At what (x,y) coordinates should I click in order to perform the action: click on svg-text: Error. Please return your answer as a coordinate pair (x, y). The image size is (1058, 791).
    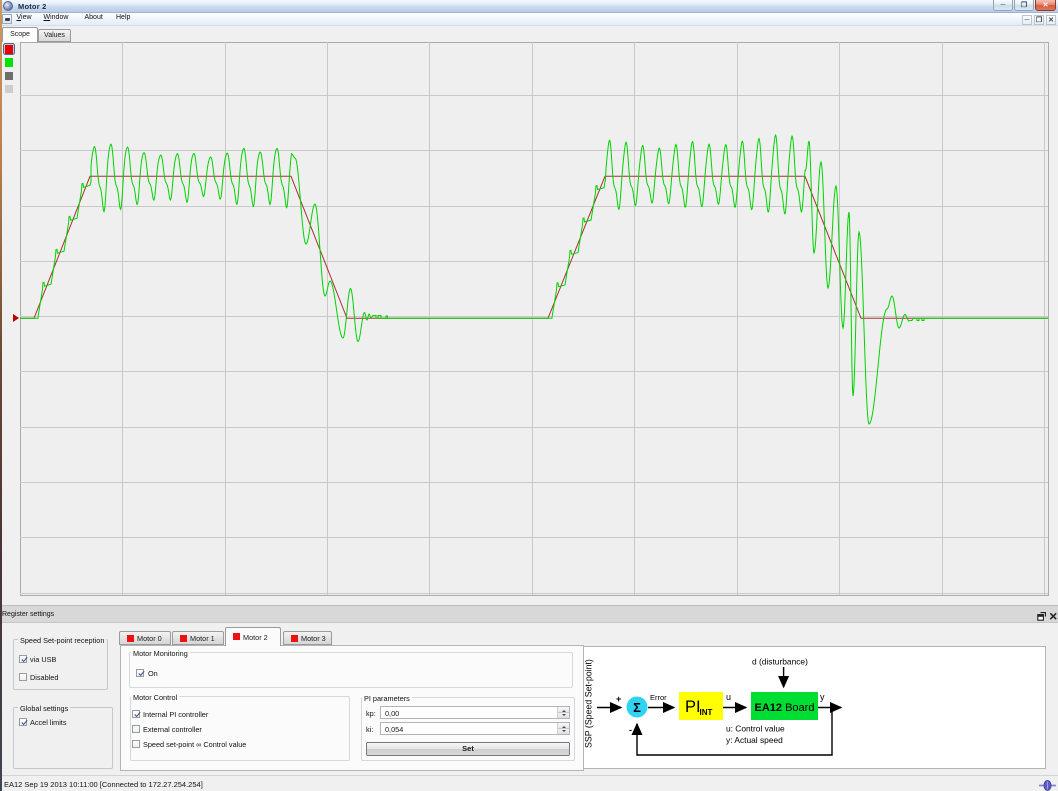
    Looking at the image, I should click on (658, 697).